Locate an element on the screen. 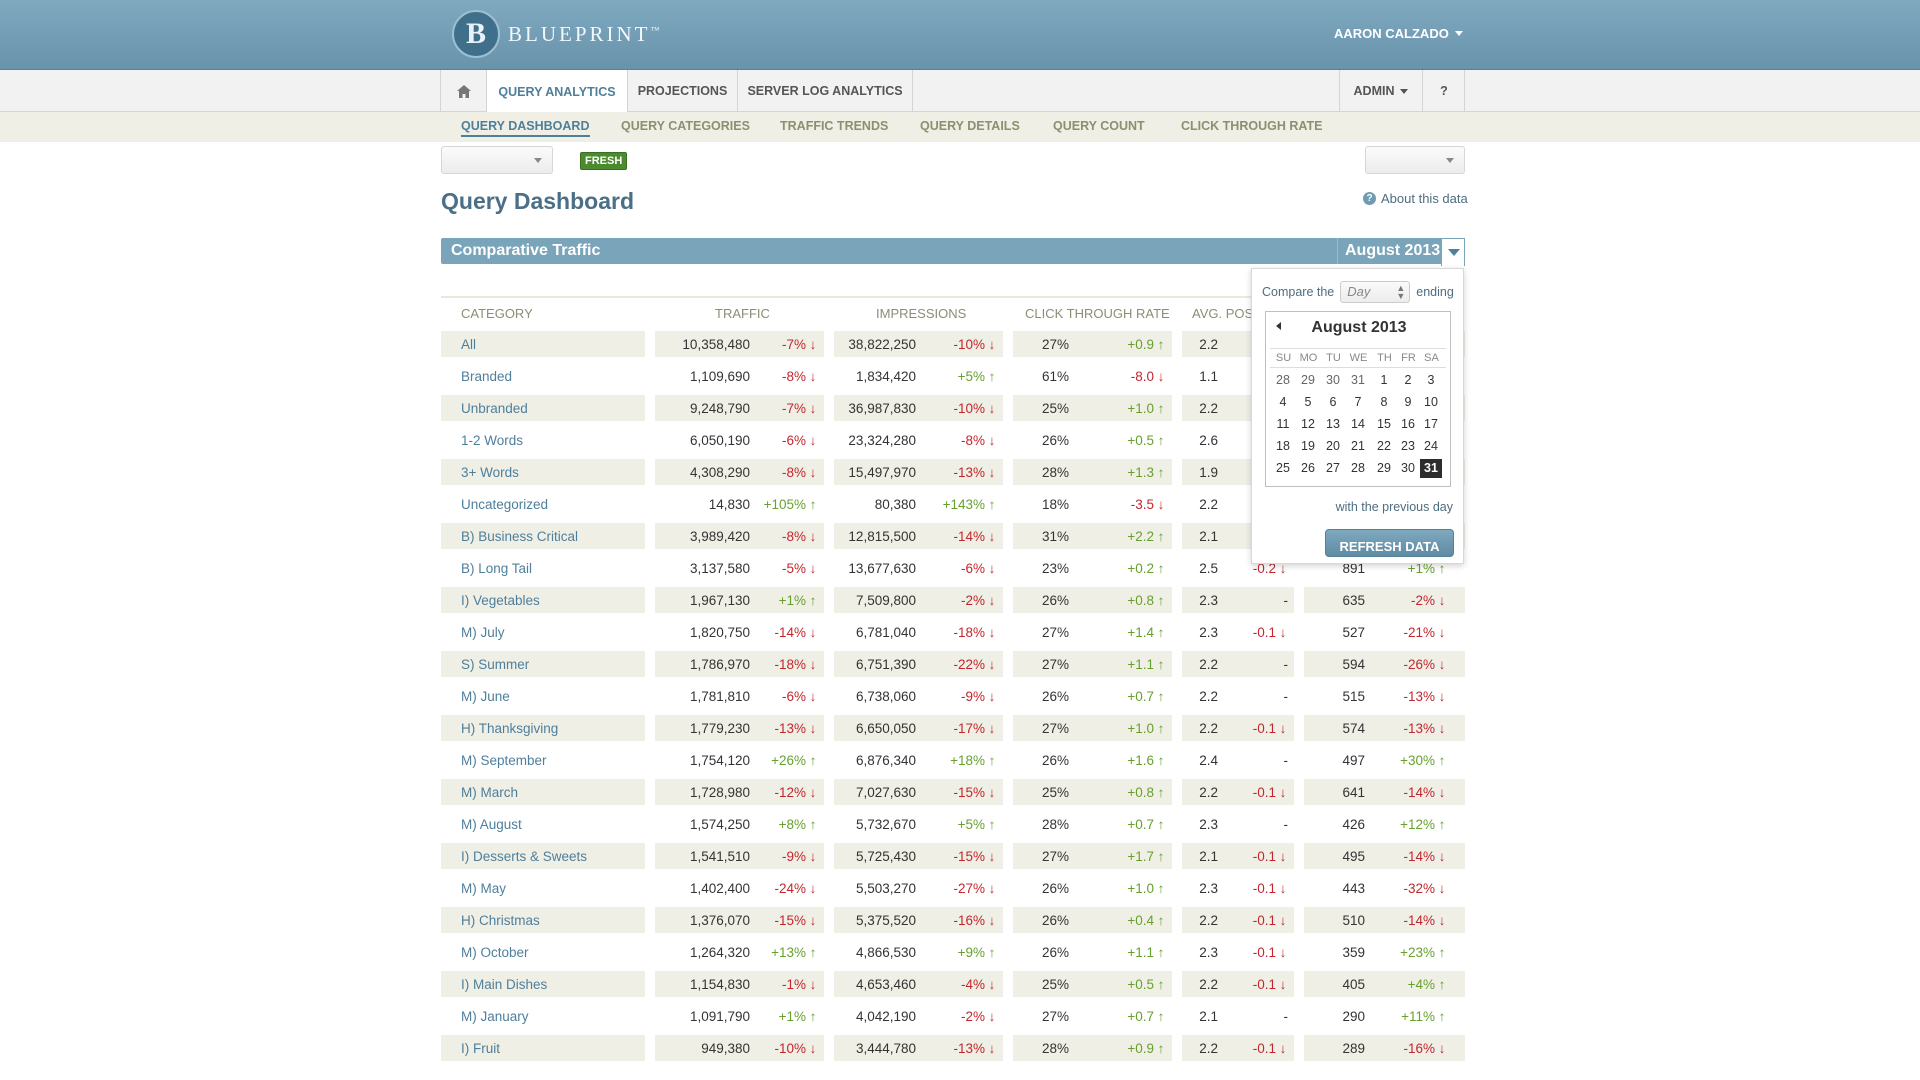 Image resolution: width=1920 pixels, height=1080 pixels. calendar-day: 9 is located at coordinates (1408, 402).